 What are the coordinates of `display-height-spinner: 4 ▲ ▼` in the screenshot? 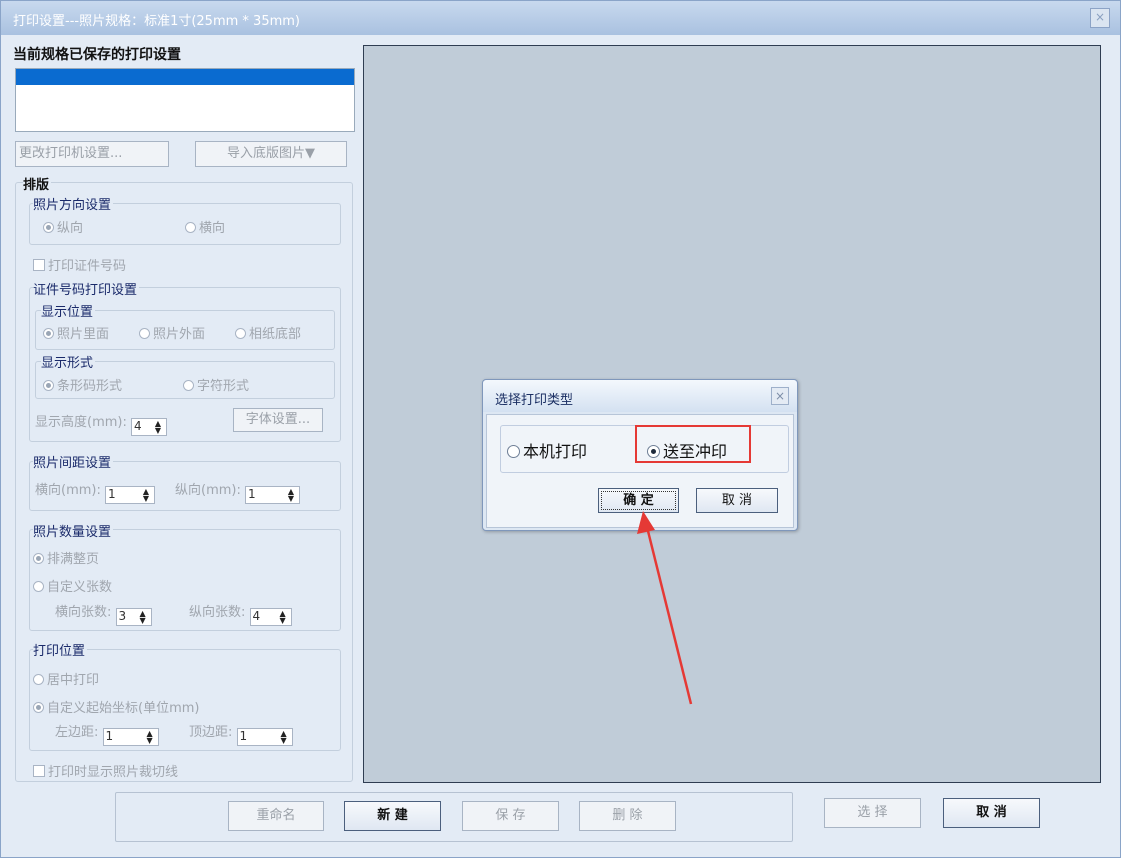 It's located at (149, 427).